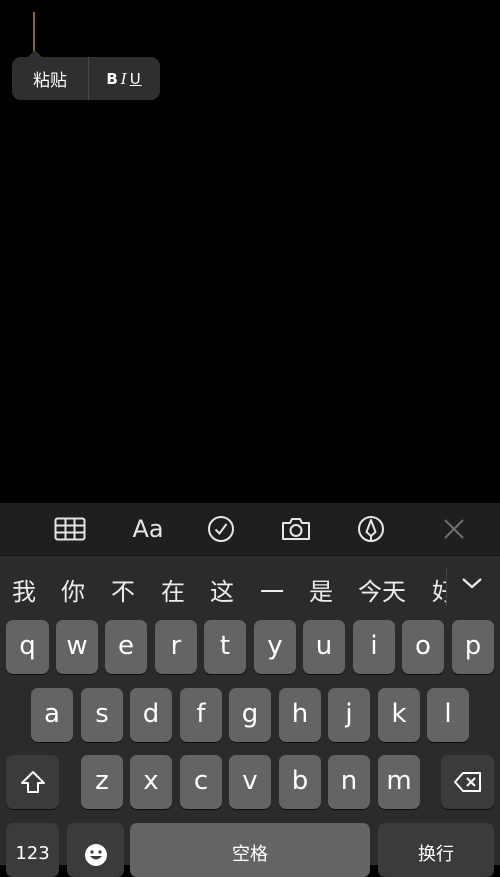 This screenshot has height=877, width=500. I want to click on return-key: 换行, so click(436, 850).